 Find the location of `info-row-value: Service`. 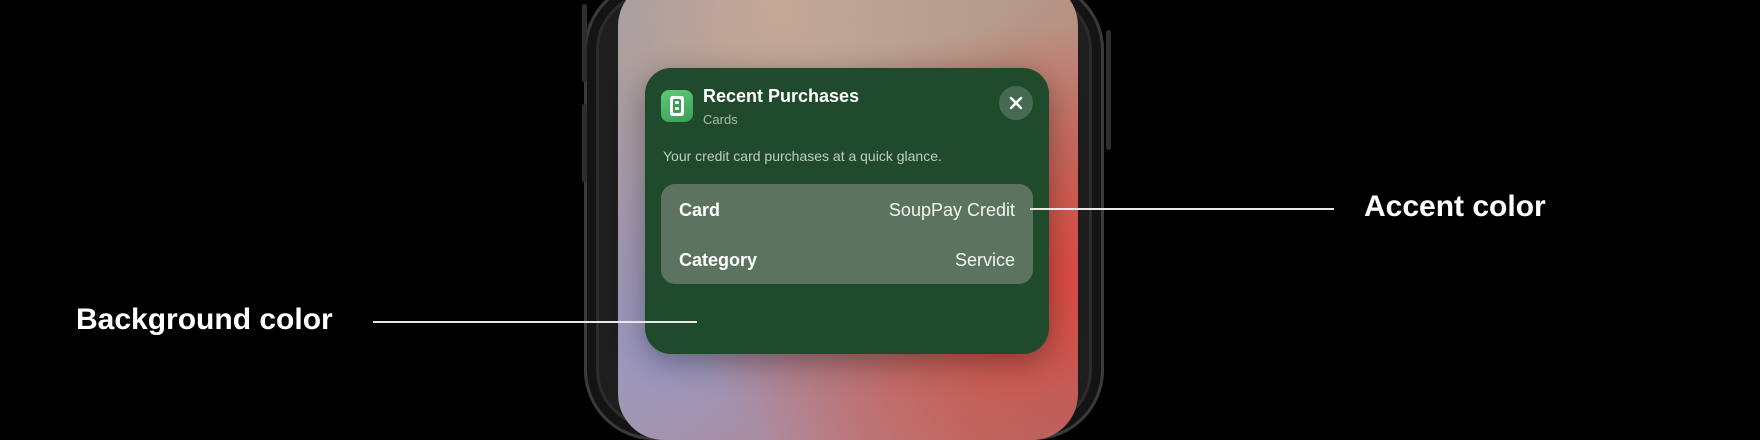

info-row-value: Service is located at coordinates (984, 259).